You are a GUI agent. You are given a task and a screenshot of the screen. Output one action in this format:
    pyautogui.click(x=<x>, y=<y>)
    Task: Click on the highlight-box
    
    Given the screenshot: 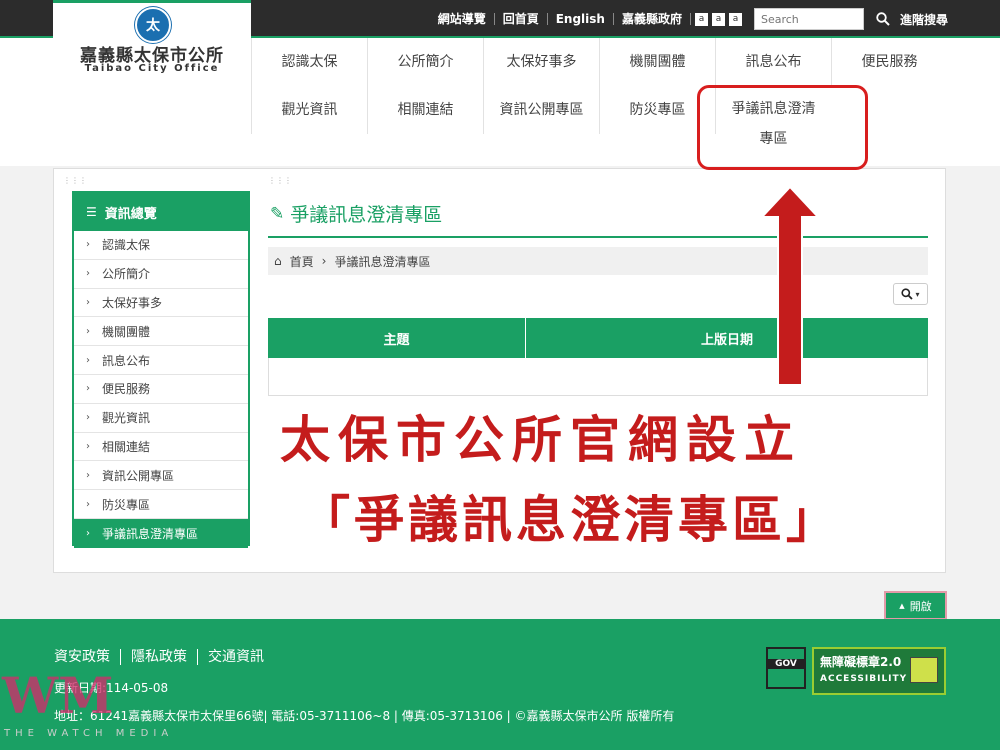 What is the action you would take?
    pyautogui.click(x=782, y=127)
    